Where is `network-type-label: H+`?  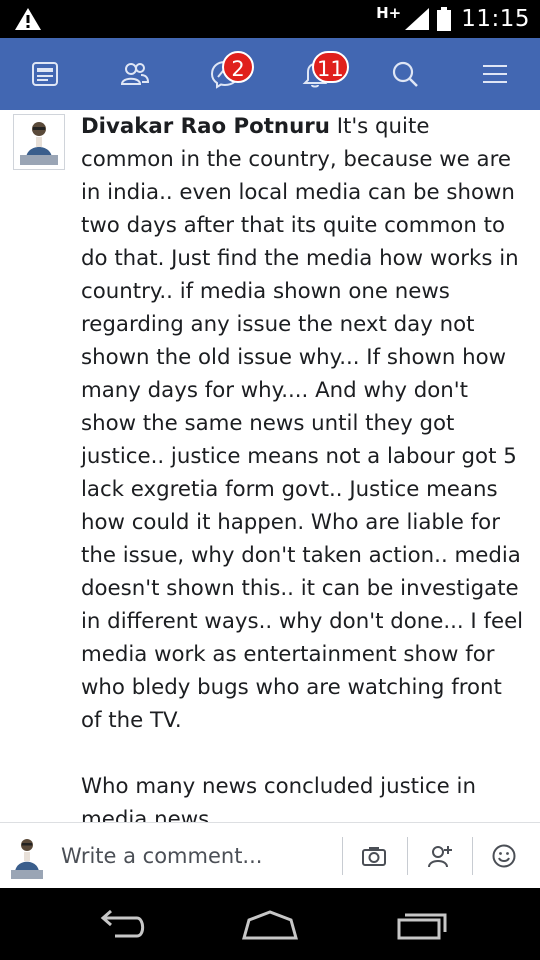 network-type-label: H+ is located at coordinates (389, 13).